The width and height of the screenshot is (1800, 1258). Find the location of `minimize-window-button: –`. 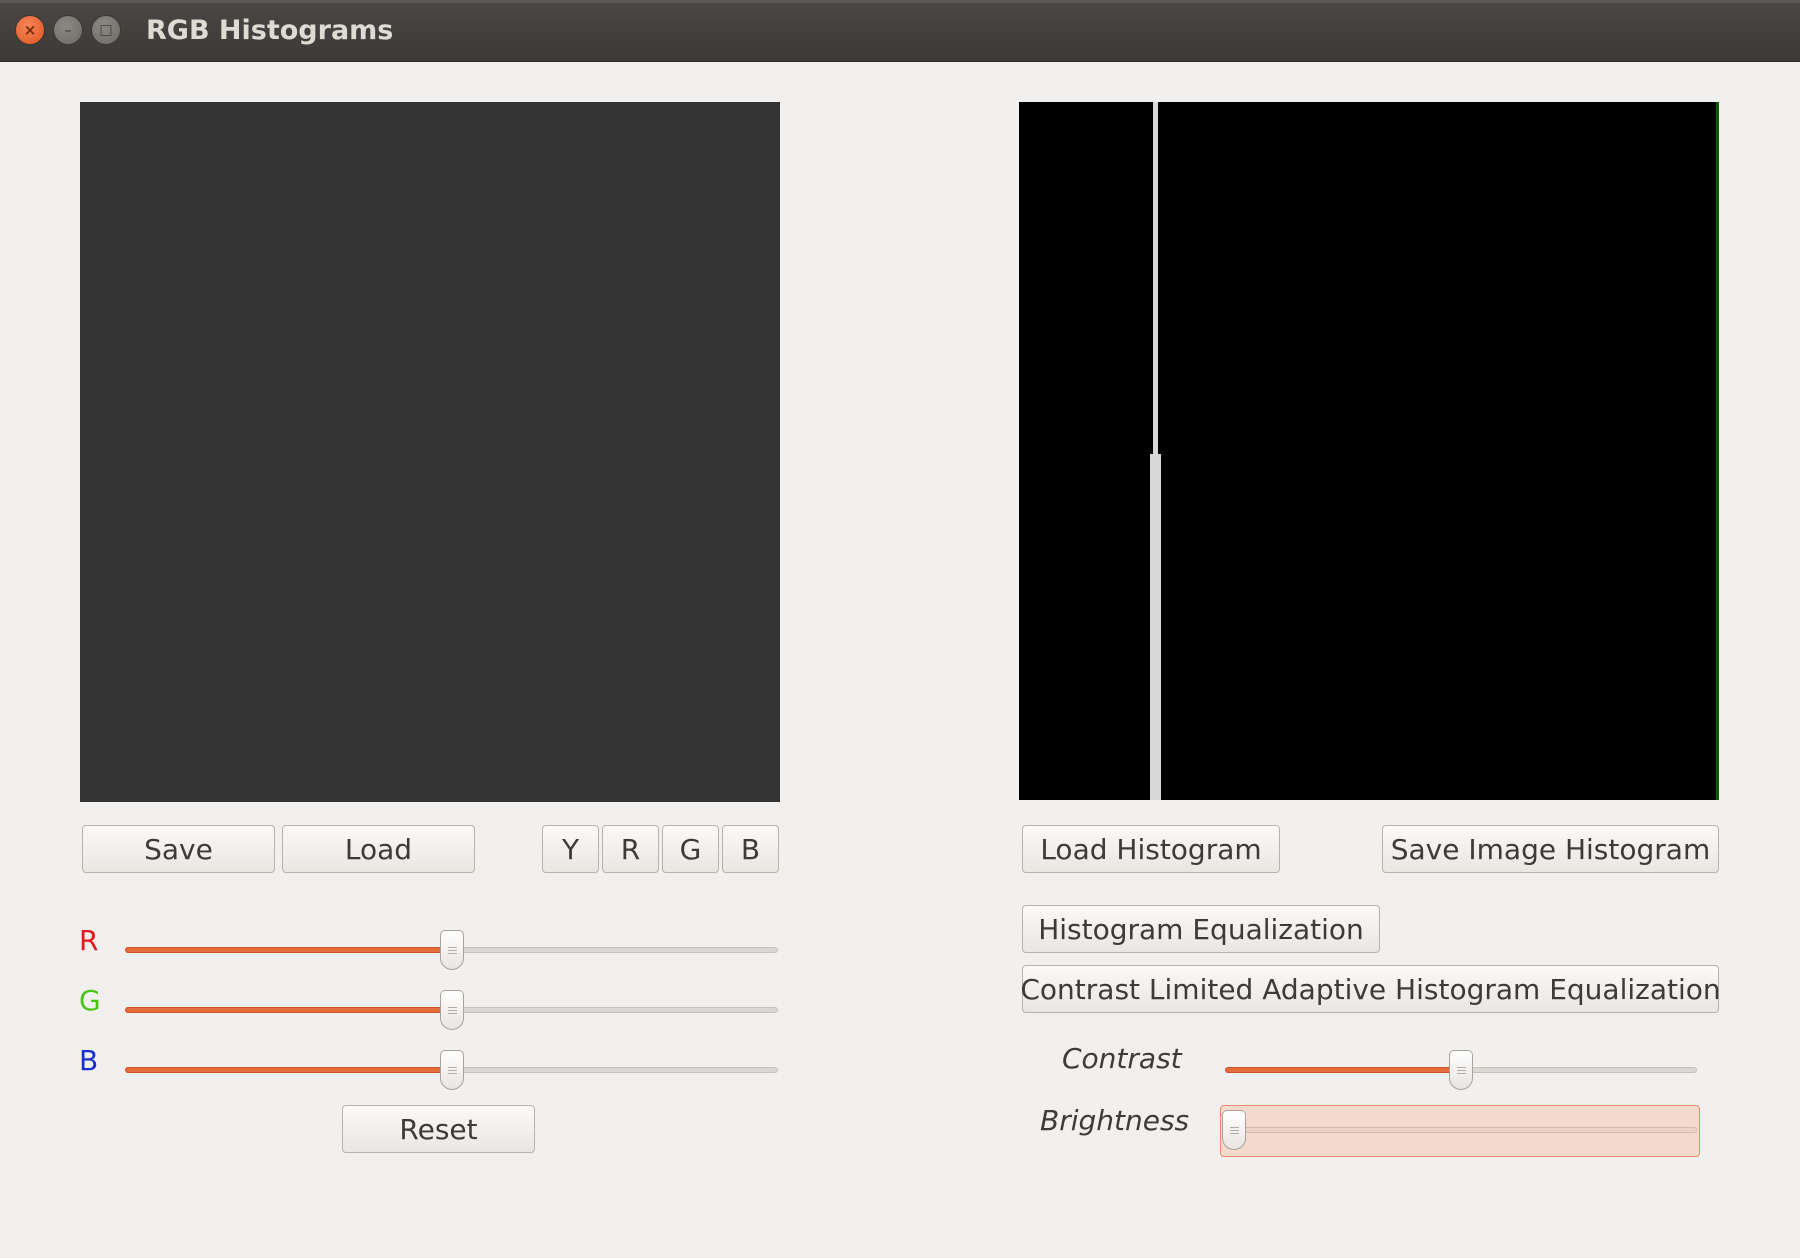

minimize-window-button: – is located at coordinates (68, 30).